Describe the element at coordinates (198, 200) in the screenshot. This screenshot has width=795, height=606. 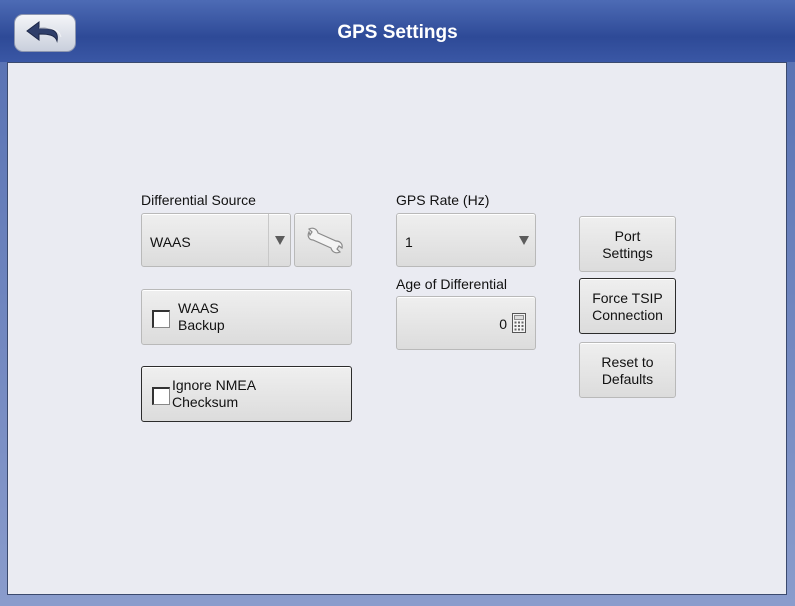
I see `differential-source-label: Differential Source` at that location.